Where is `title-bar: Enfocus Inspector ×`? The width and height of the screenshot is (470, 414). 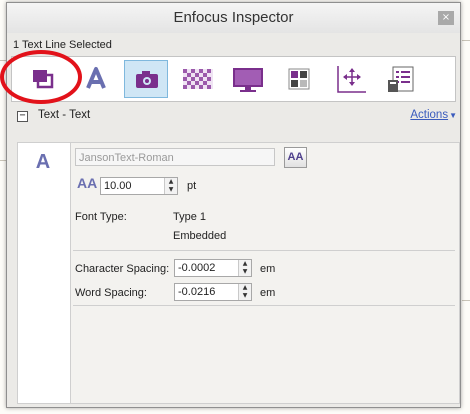
title-bar: Enfocus Inspector × is located at coordinates (233, 18).